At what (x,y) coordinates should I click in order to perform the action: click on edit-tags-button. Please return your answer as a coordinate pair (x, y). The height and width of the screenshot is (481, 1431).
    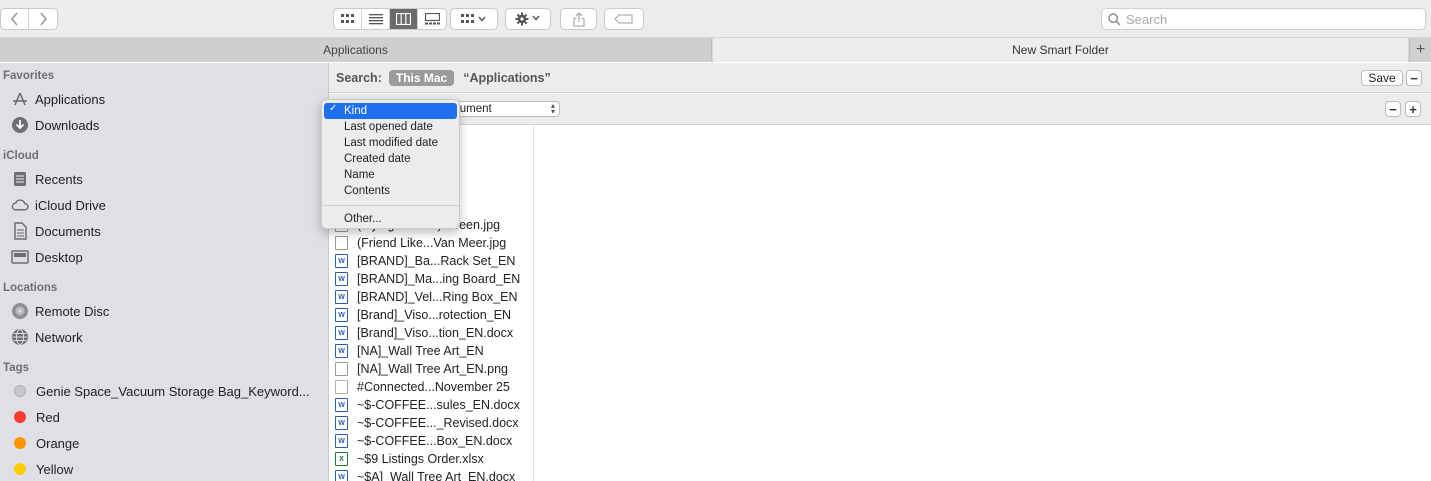
    Looking at the image, I should click on (624, 19).